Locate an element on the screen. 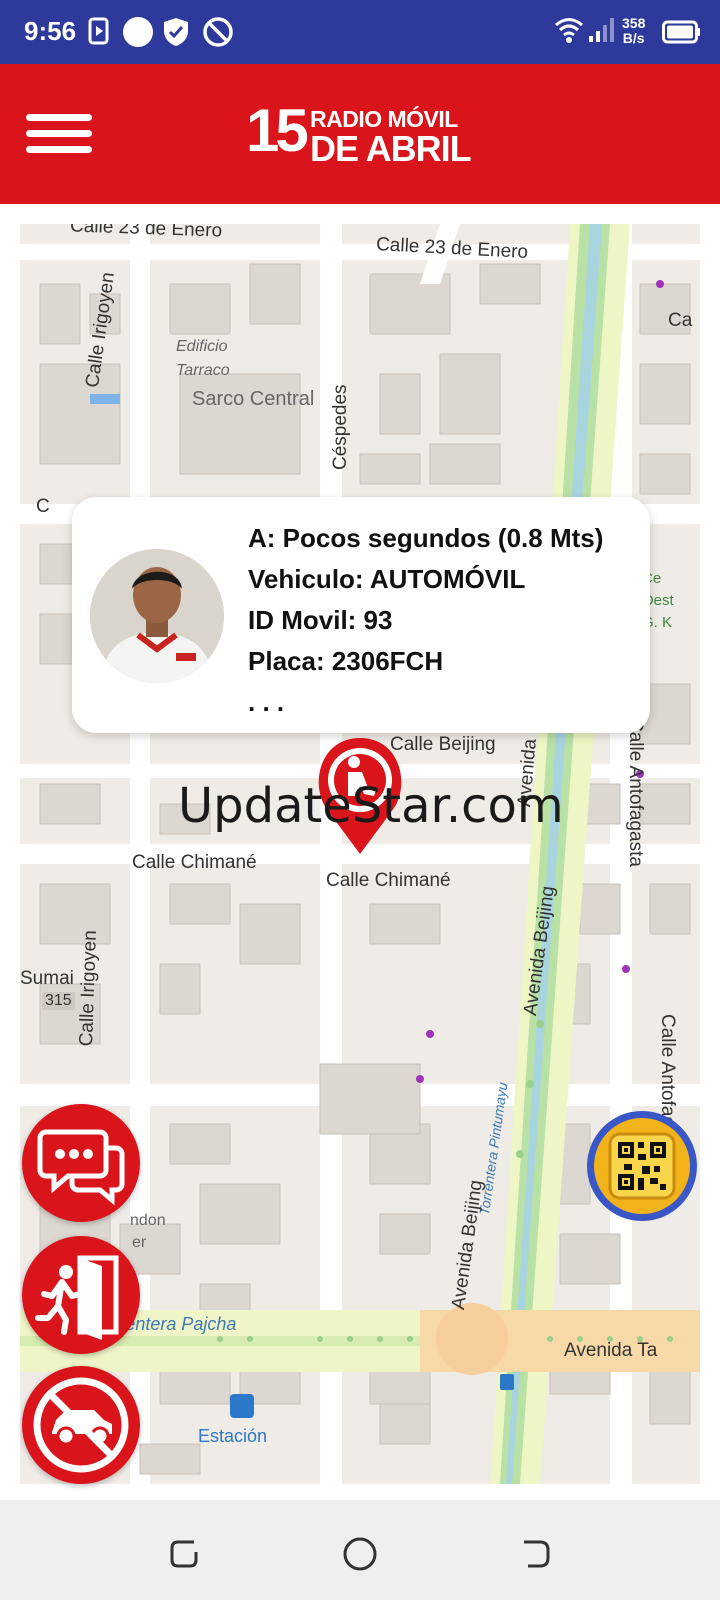 The height and width of the screenshot is (1600, 720). watermark-text: UpdateStar.com is located at coordinates (371, 806).